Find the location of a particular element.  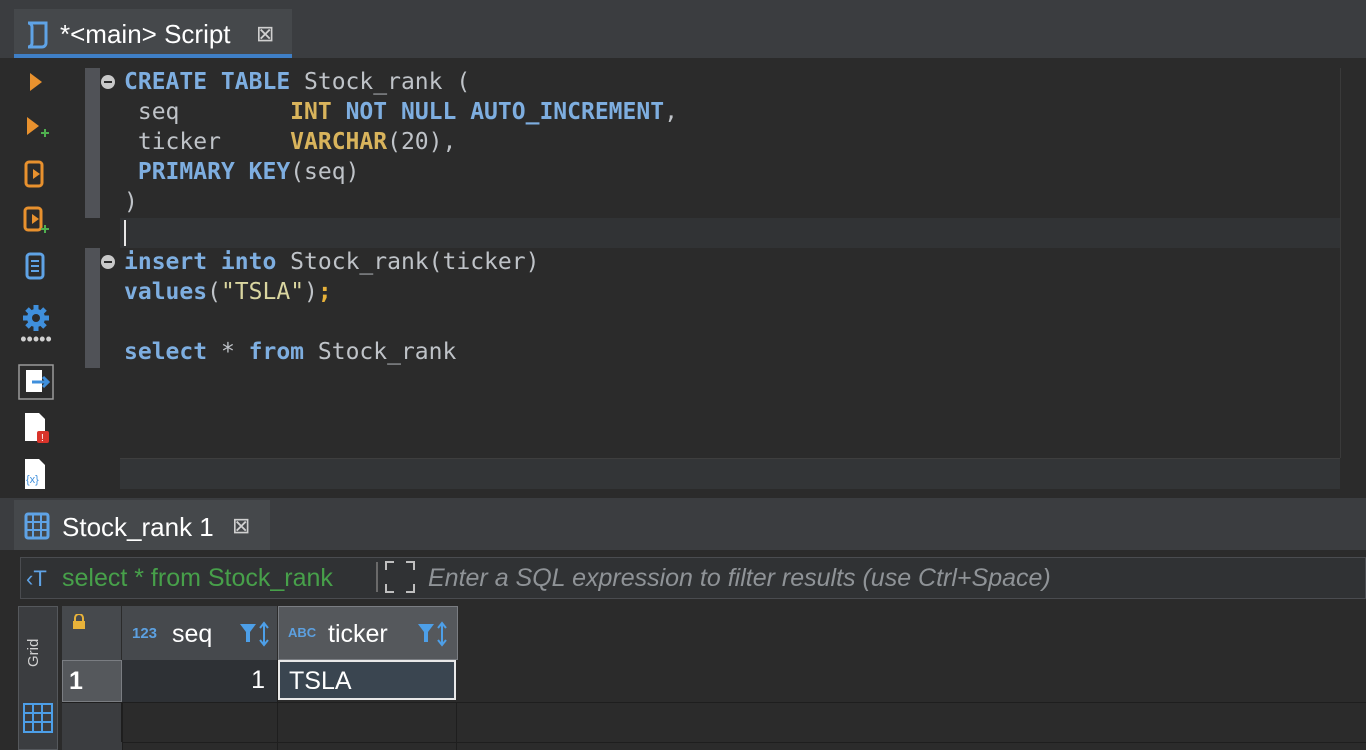

cell-ticker: TSLA is located at coordinates (367, 680).